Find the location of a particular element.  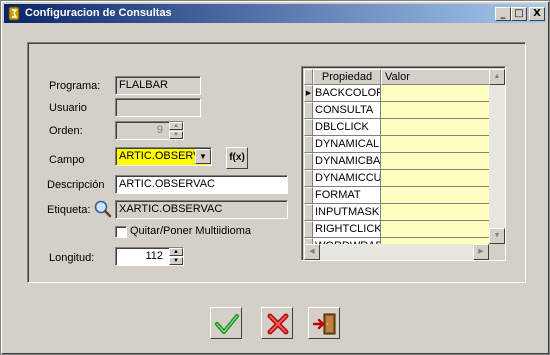

cancel-button is located at coordinates (277, 323).